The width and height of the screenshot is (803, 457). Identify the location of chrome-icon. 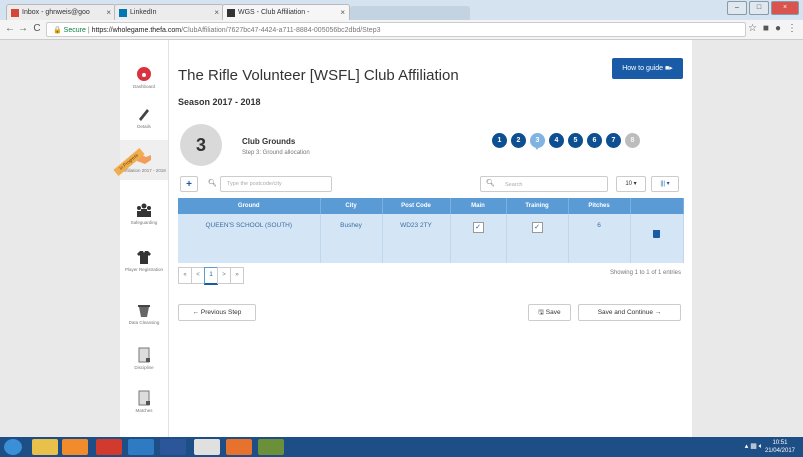
(207, 447).